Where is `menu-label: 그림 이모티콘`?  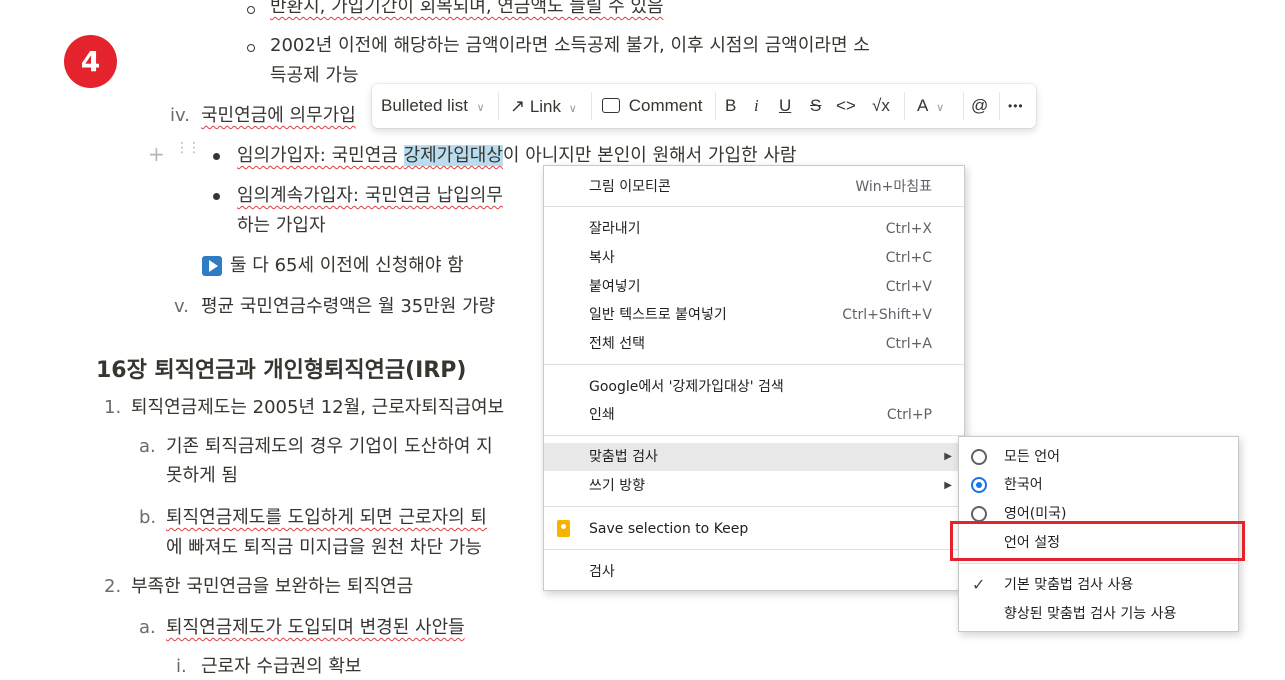
menu-label: 그림 이모티콘 is located at coordinates (630, 187).